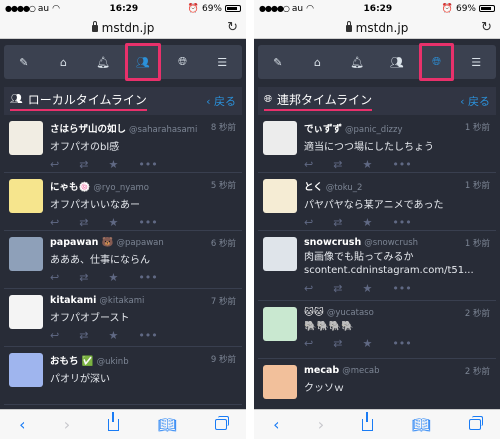  I want to click on display-name: とく, so click(313, 186).